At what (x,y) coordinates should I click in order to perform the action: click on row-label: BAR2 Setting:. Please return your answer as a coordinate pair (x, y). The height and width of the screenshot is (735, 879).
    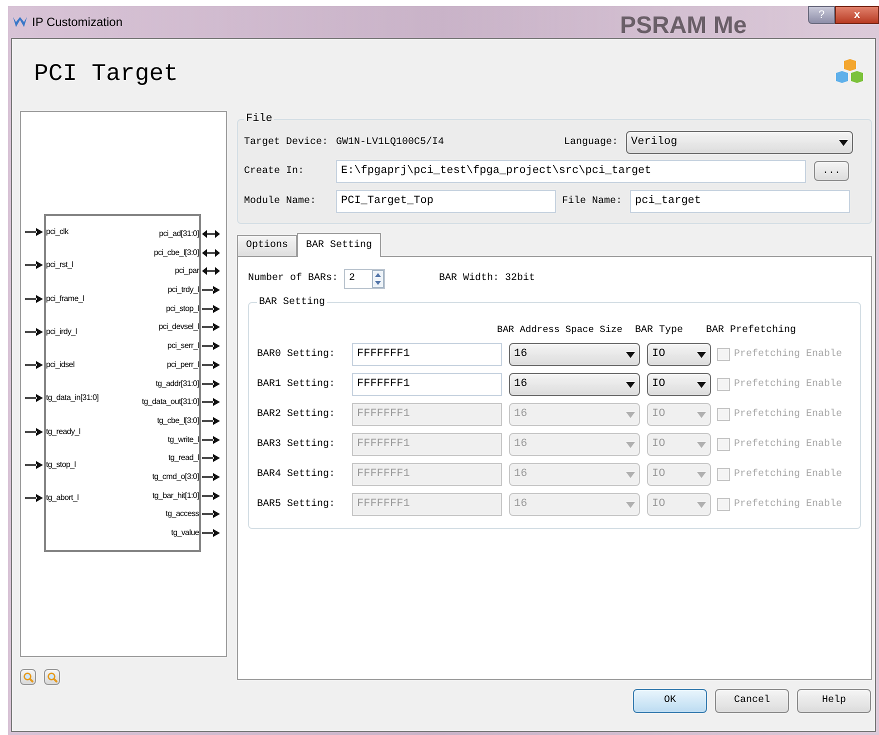
    Looking at the image, I should click on (296, 415).